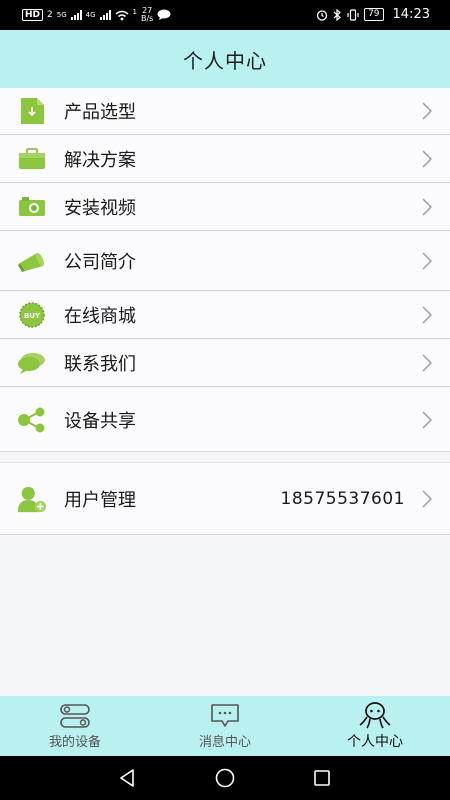  What do you see at coordinates (122, 15) in the screenshot?
I see `wifi-icon` at bounding box center [122, 15].